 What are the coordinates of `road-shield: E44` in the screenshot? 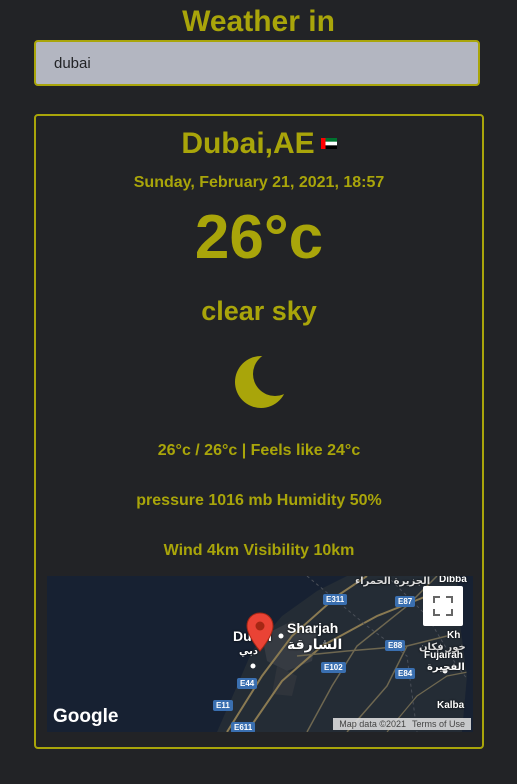 It's located at (247, 683).